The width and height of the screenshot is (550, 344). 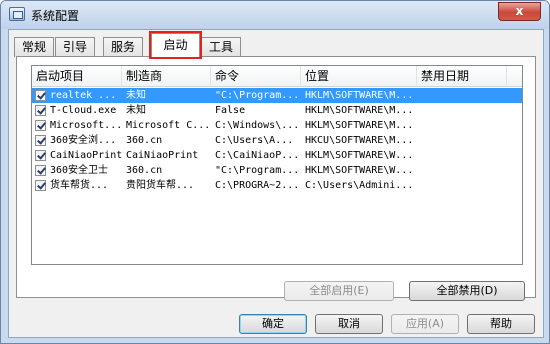 What do you see at coordinates (501, 324) in the screenshot?
I see `help-button: 帮助` at bounding box center [501, 324].